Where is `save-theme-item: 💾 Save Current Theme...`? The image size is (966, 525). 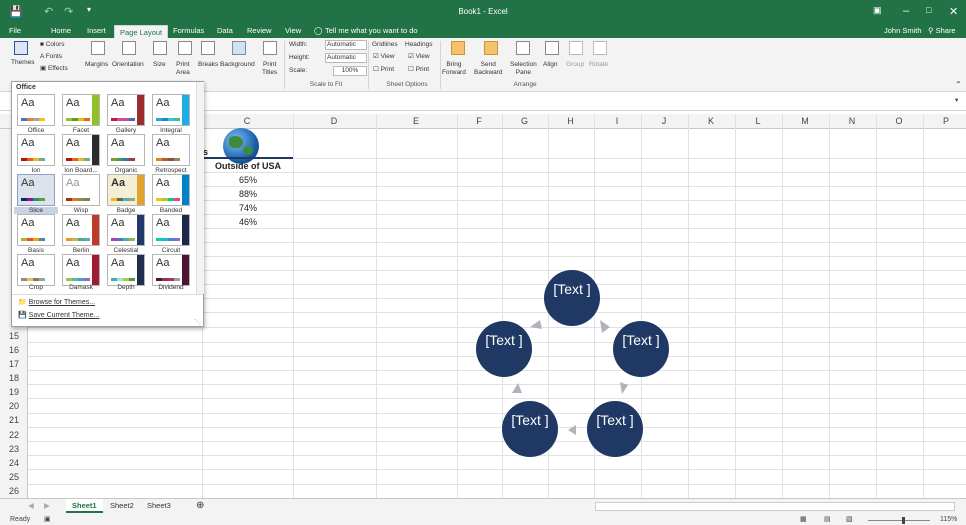
save-theme-item: 💾 Save Current Theme... is located at coordinates (58, 315).